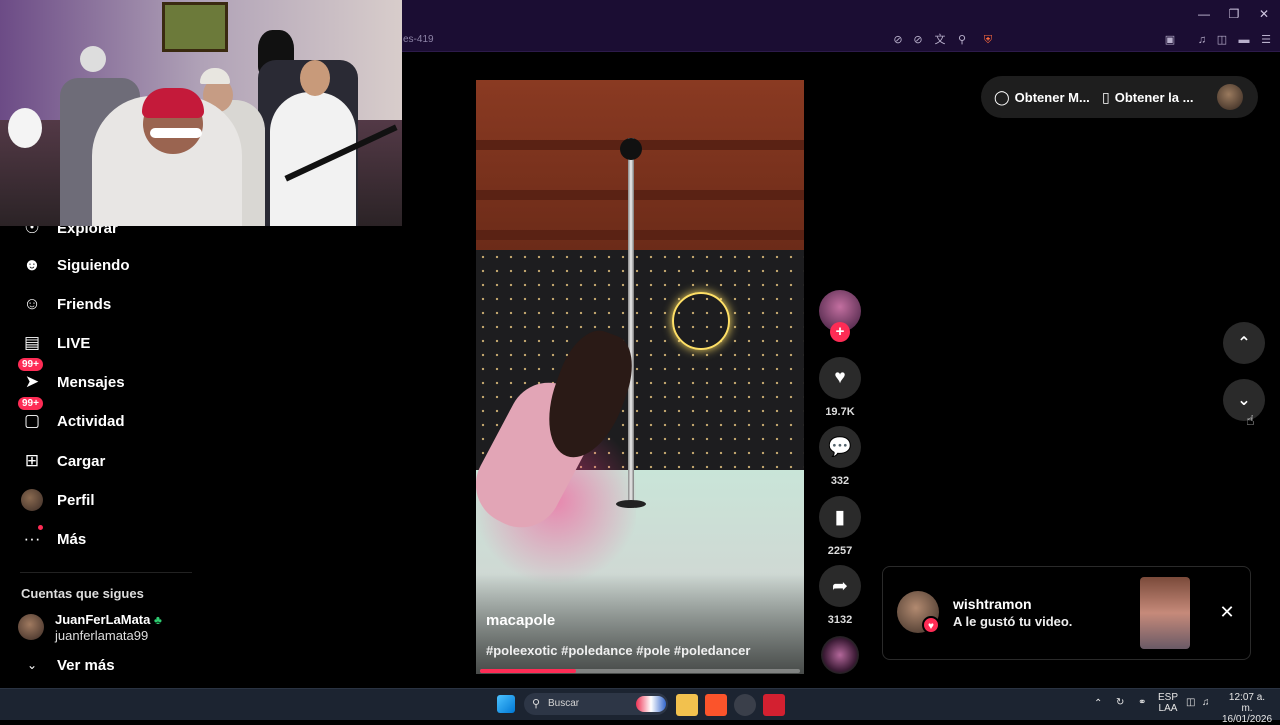 The width and height of the screenshot is (1280, 725). Describe the element at coordinates (32, 342) in the screenshot. I see `live-icon: ▤` at that location.